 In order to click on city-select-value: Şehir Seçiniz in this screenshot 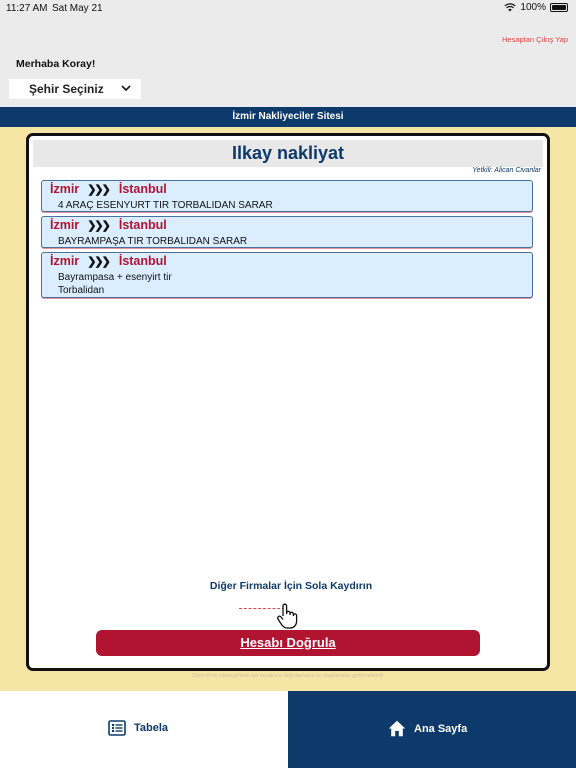, I will do `click(66, 89)`.